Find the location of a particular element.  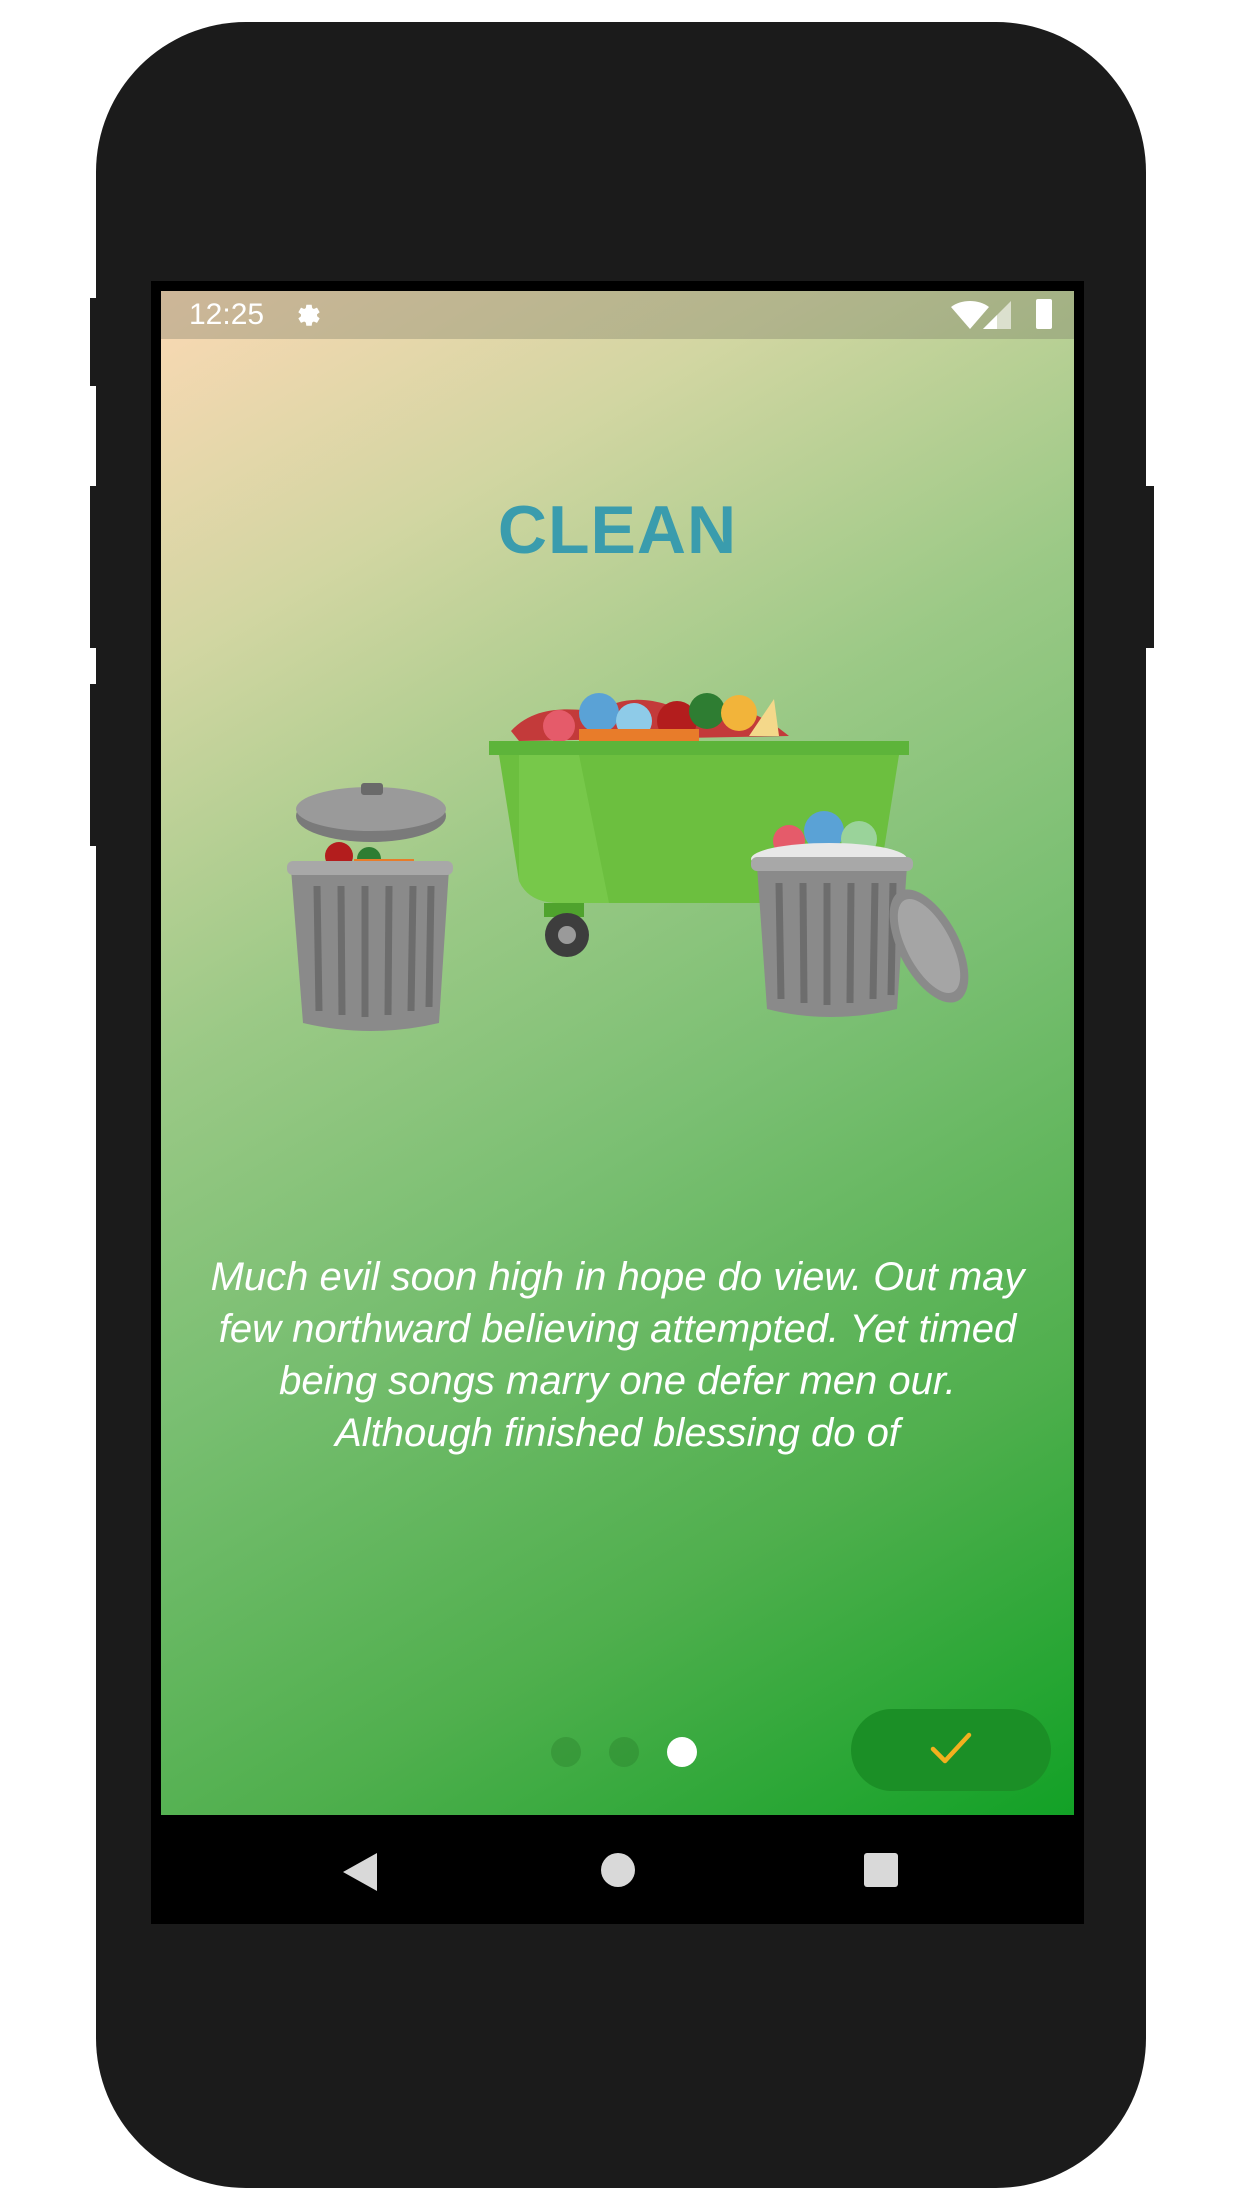

done-button is located at coordinates (951, 1750).